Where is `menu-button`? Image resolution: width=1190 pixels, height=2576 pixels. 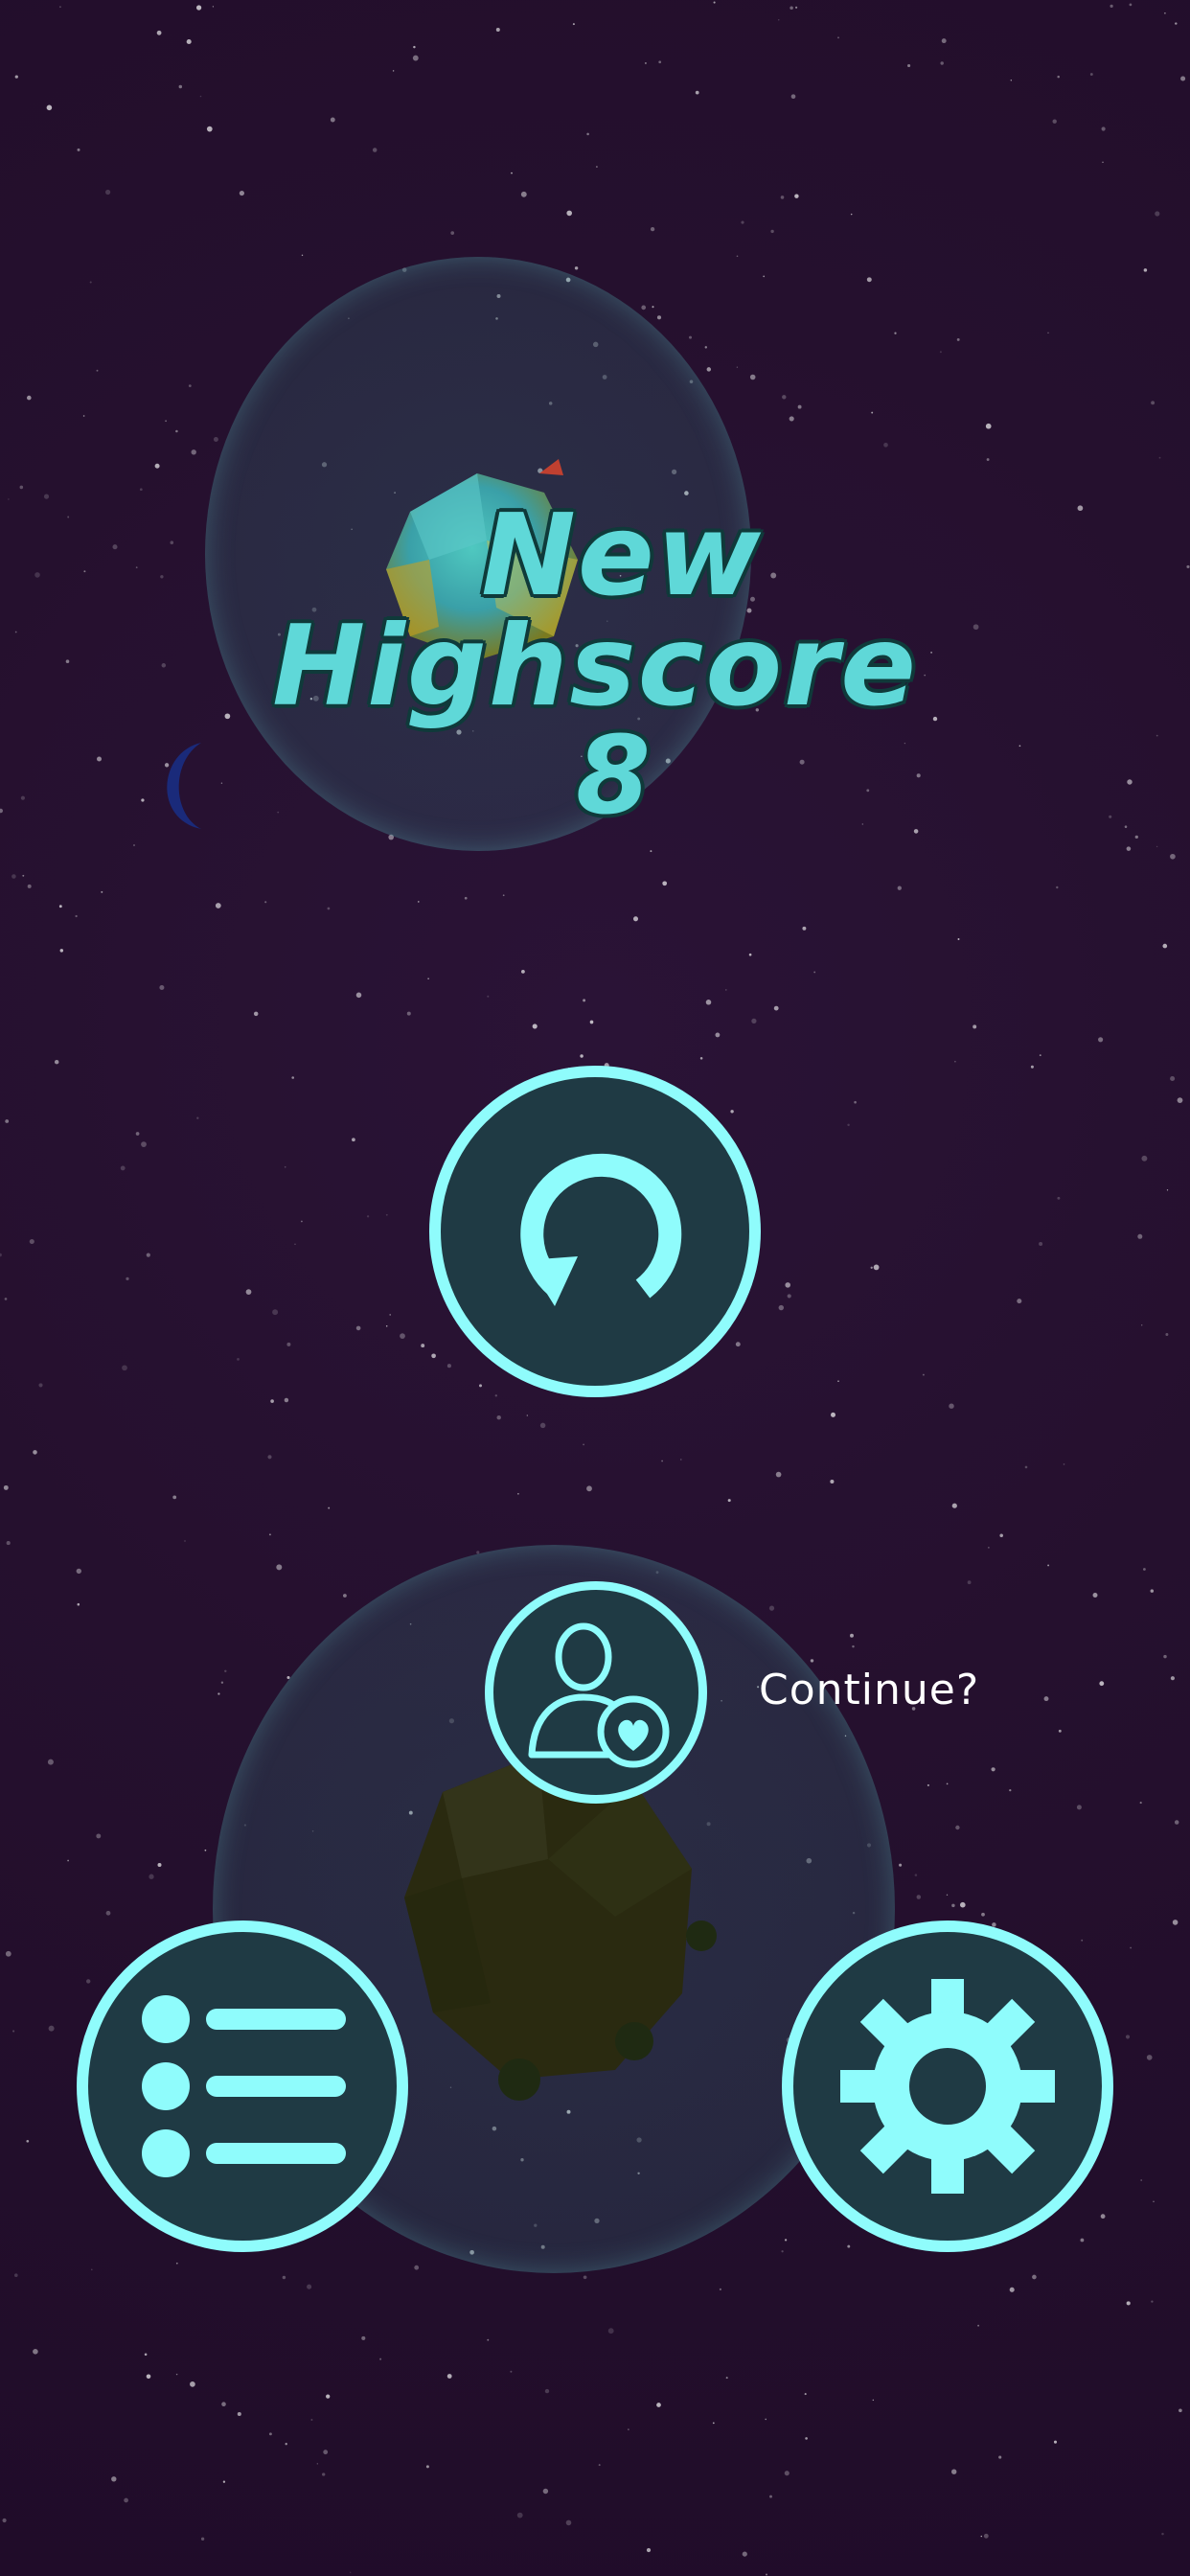
menu-button is located at coordinates (243, 2086).